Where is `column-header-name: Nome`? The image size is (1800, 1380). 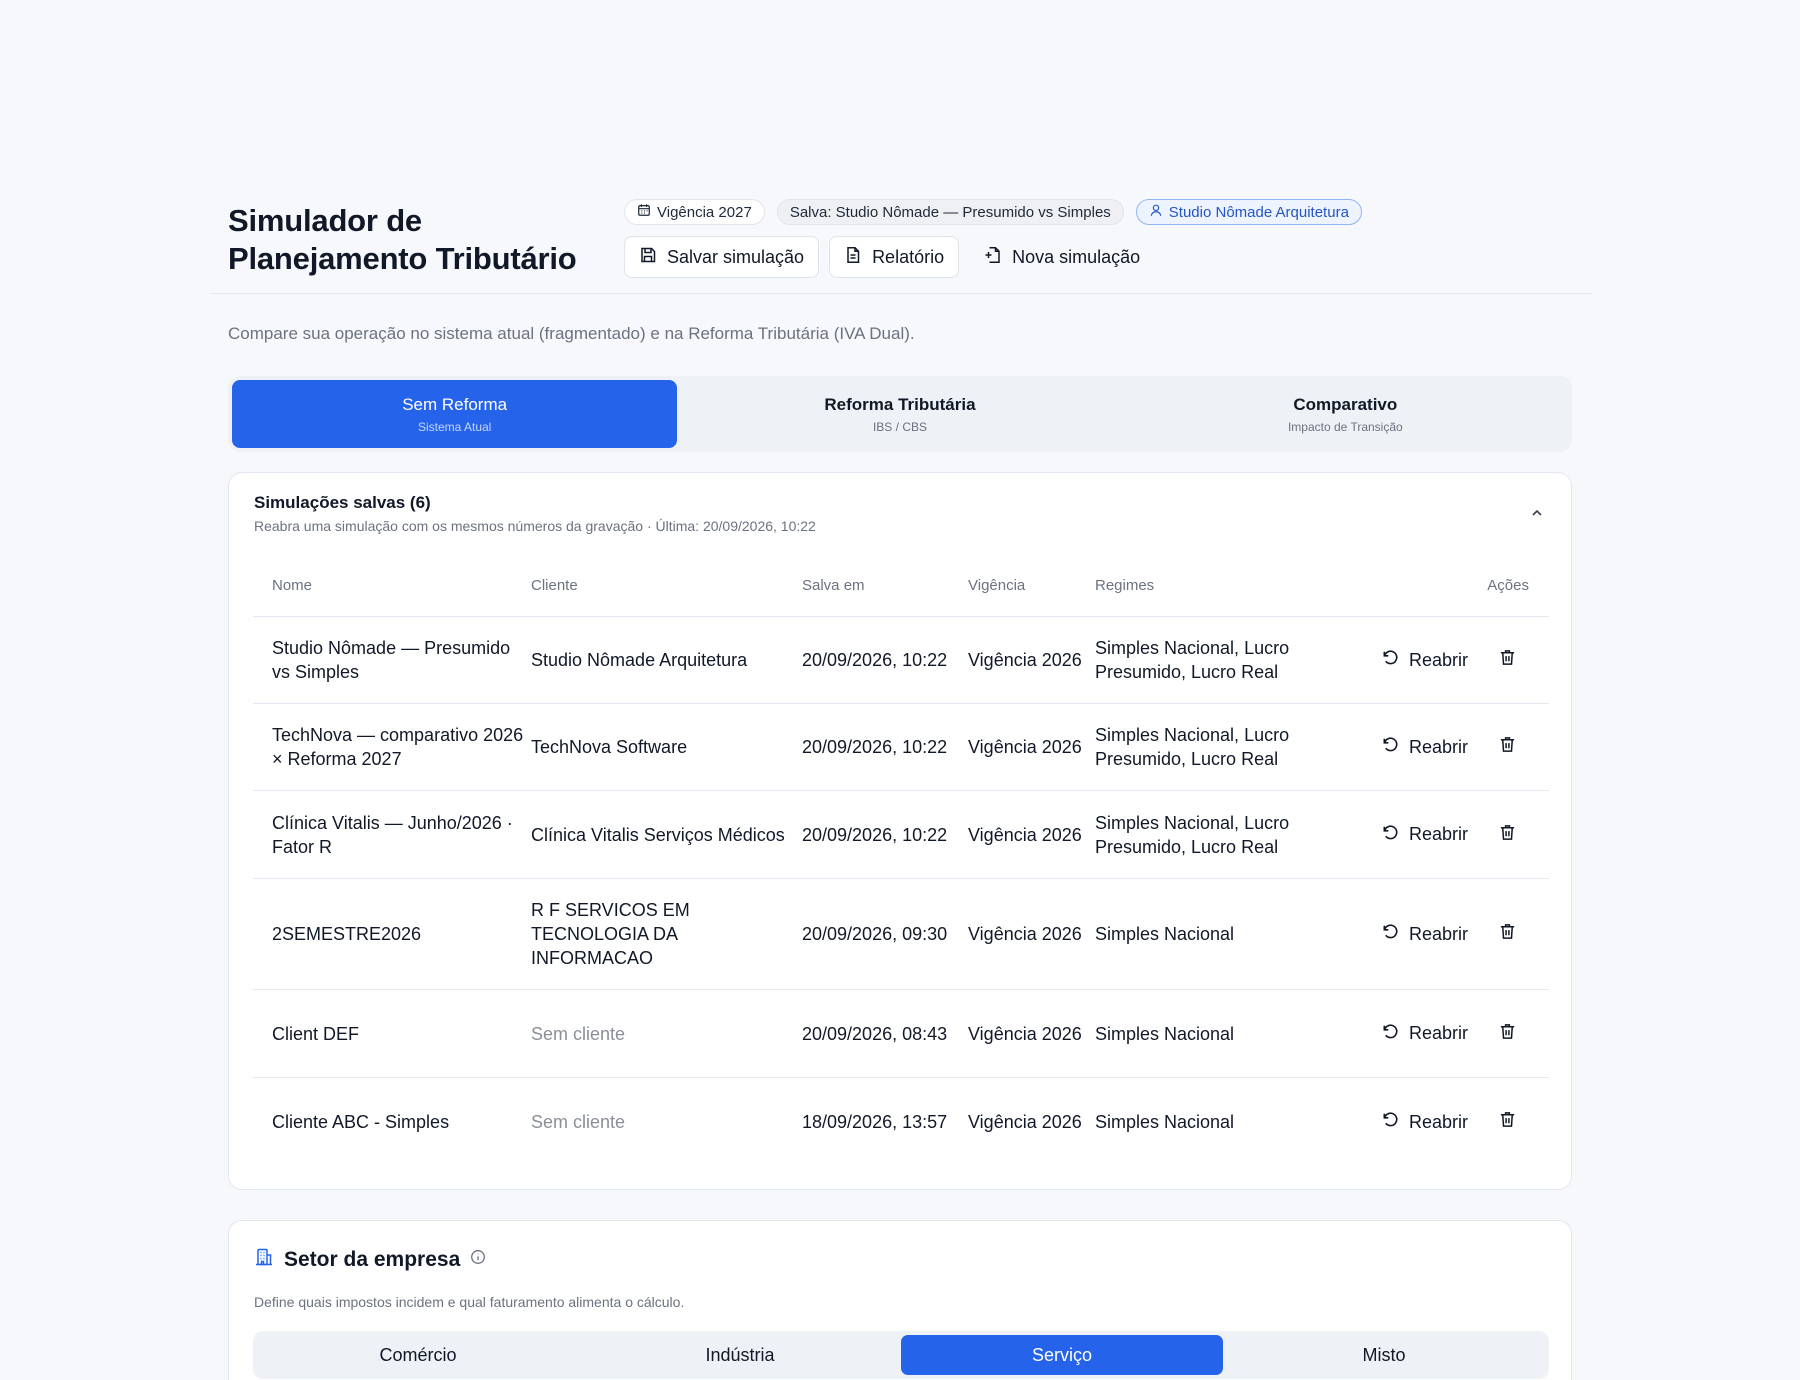
column-header-name: Nome is located at coordinates (292, 585).